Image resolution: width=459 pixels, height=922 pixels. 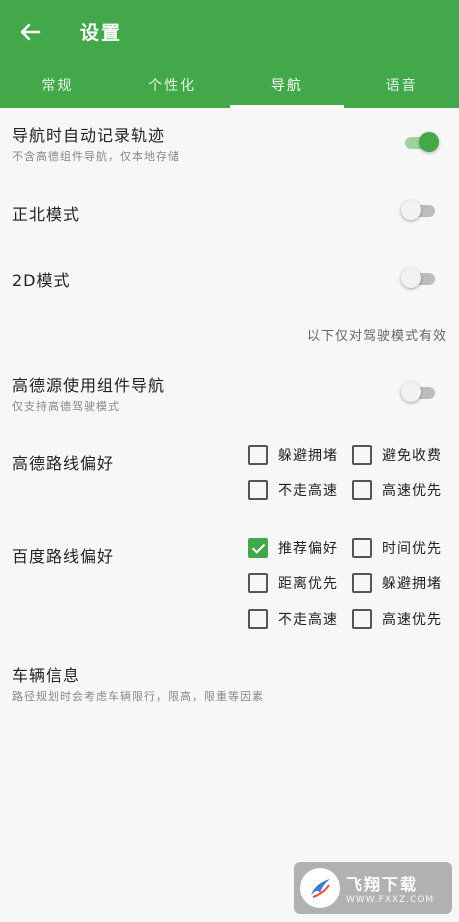 I want to click on amap-option-highway-first: 高速优先, so click(x=397, y=490).